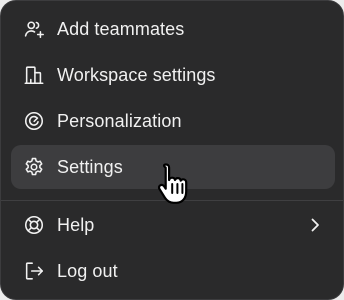 Image resolution: width=344 pixels, height=300 pixels. Describe the element at coordinates (90, 167) in the screenshot. I see `menu-item-label: Settings` at that location.